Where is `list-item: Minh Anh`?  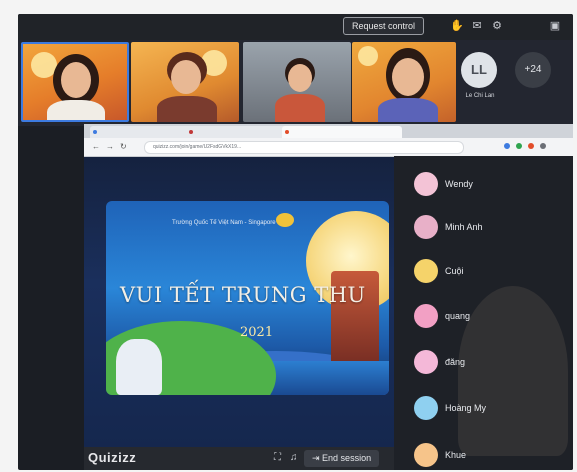 list-item: Minh Anh is located at coordinates (489, 229).